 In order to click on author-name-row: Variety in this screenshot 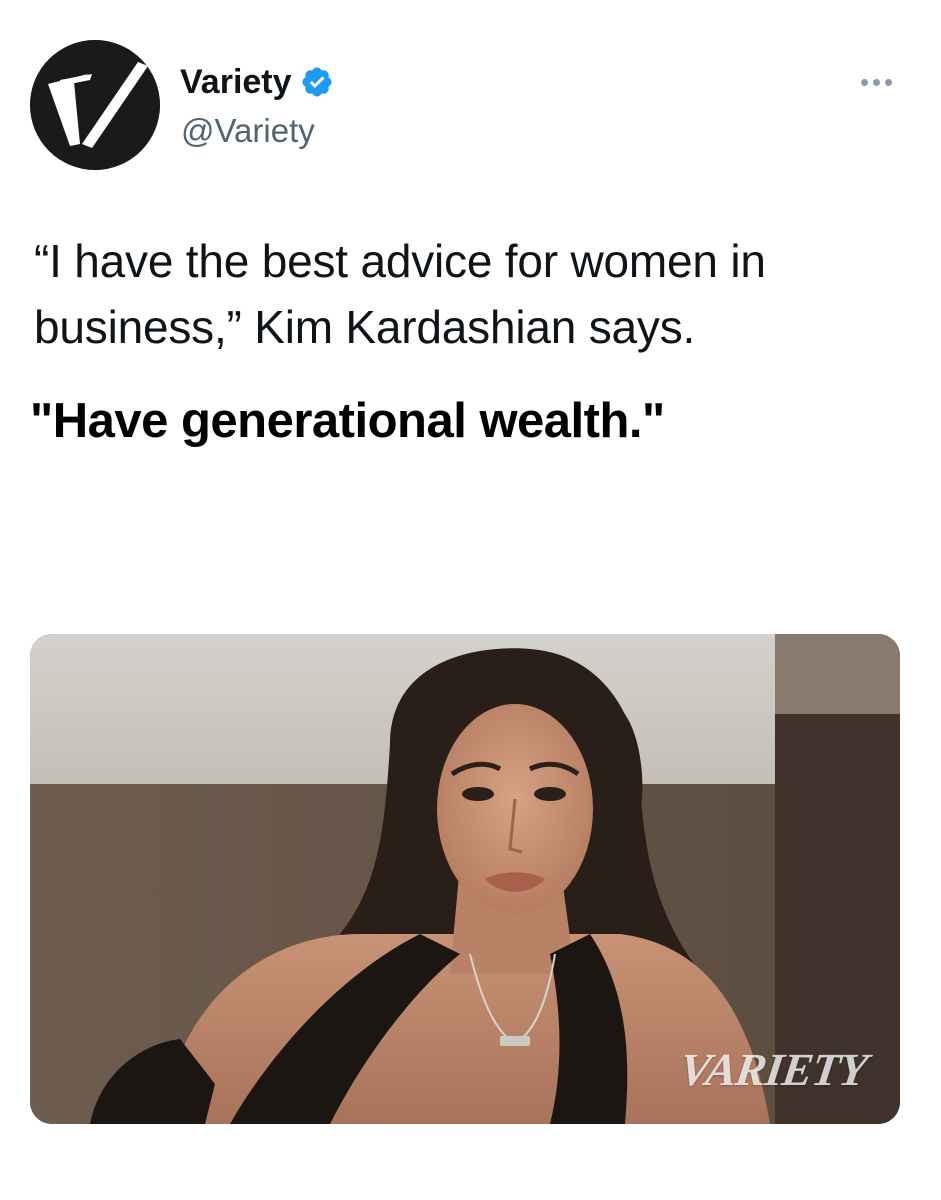, I will do `click(257, 82)`.